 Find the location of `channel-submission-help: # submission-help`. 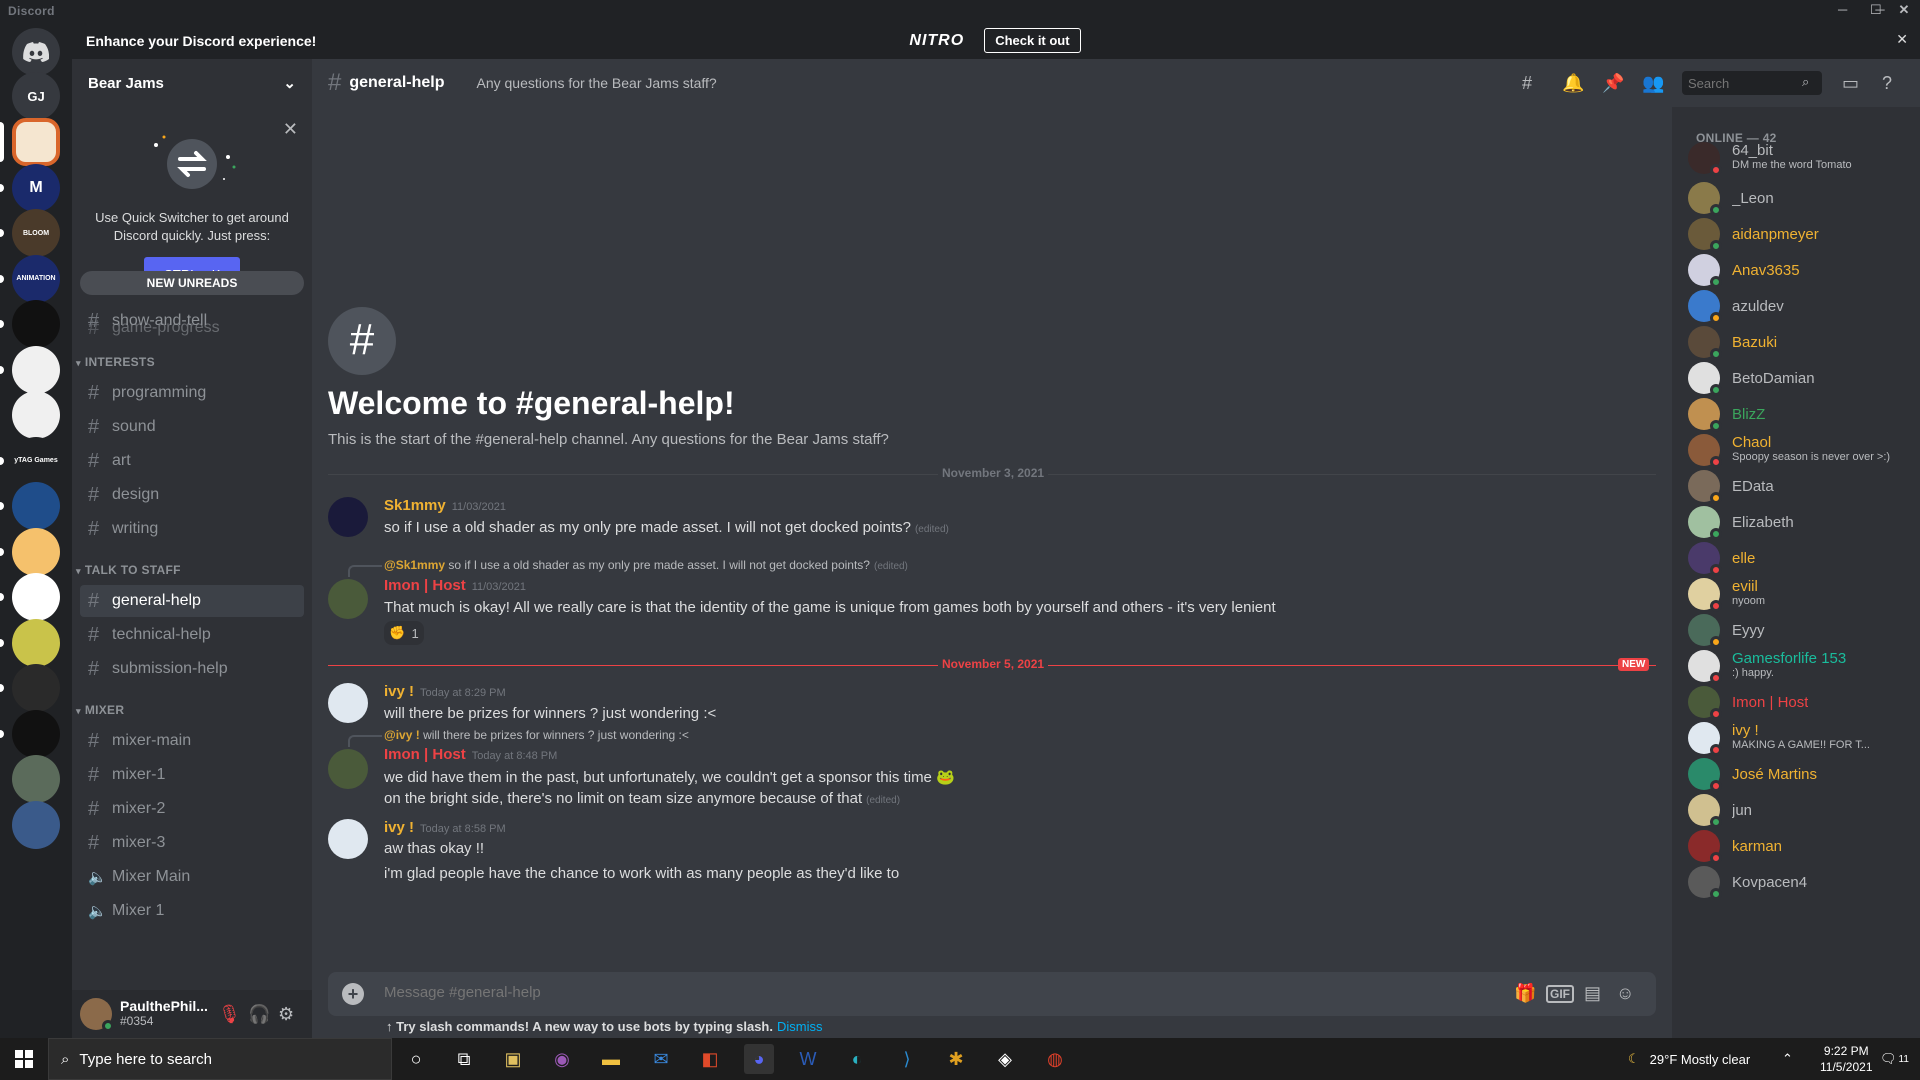

channel-submission-help: # submission-help is located at coordinates (192, 669).